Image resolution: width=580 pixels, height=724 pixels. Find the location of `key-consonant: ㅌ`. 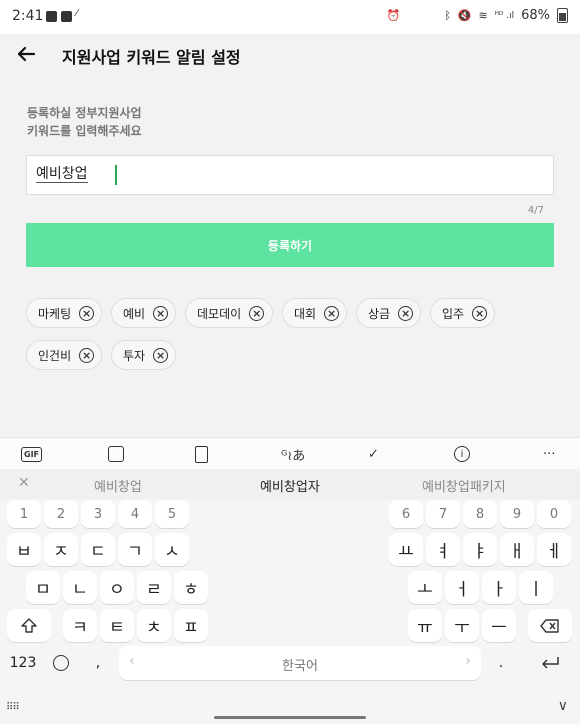

key-consonant: ㅌ is located at coordinates (117, 625).